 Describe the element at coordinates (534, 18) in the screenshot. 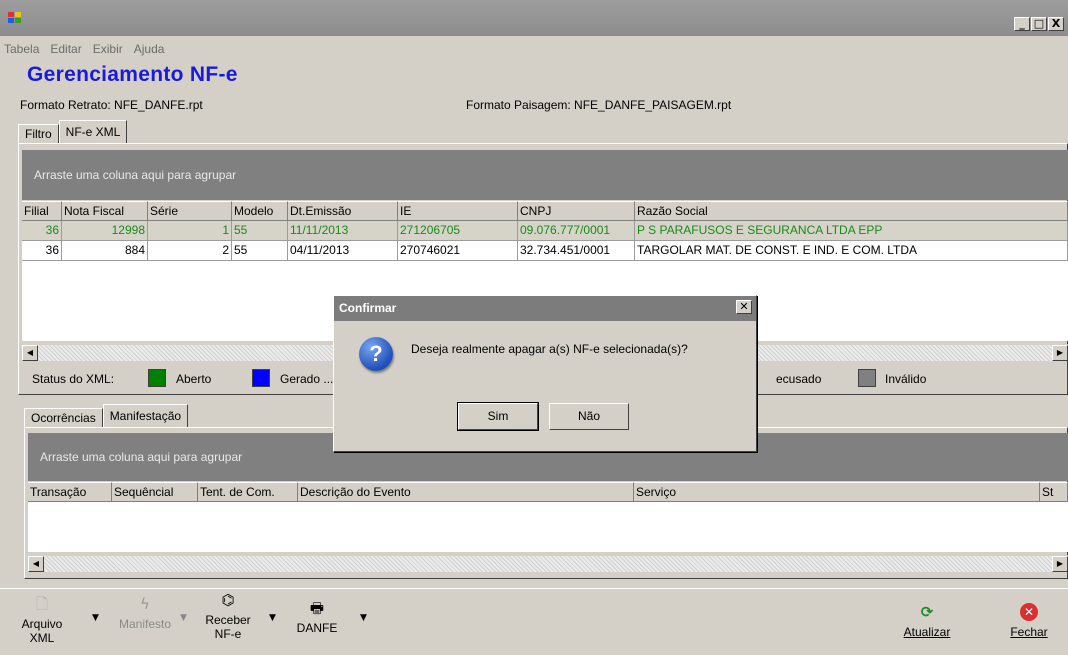

I see `window-titlebar: _ □ X` at that location.